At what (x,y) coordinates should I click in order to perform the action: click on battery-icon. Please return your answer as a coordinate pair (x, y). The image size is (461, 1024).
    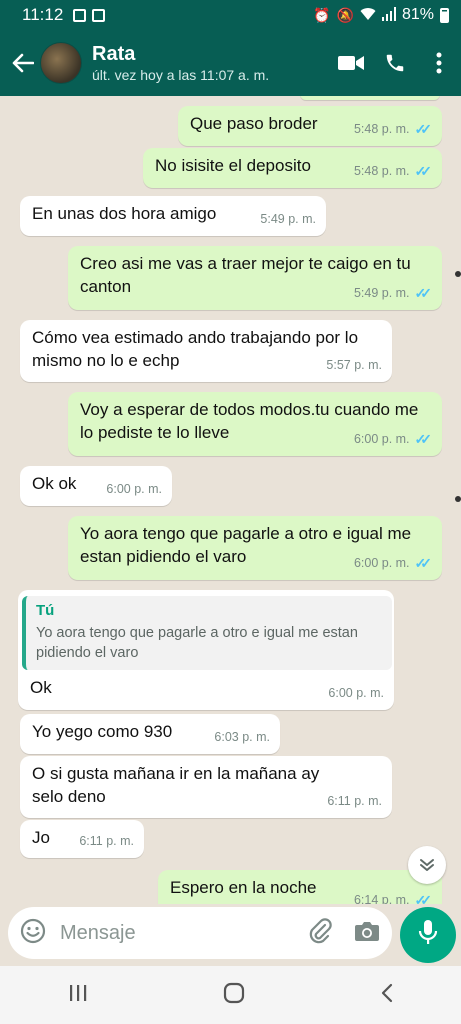
    Looking at the image, I should click on (444, 15).